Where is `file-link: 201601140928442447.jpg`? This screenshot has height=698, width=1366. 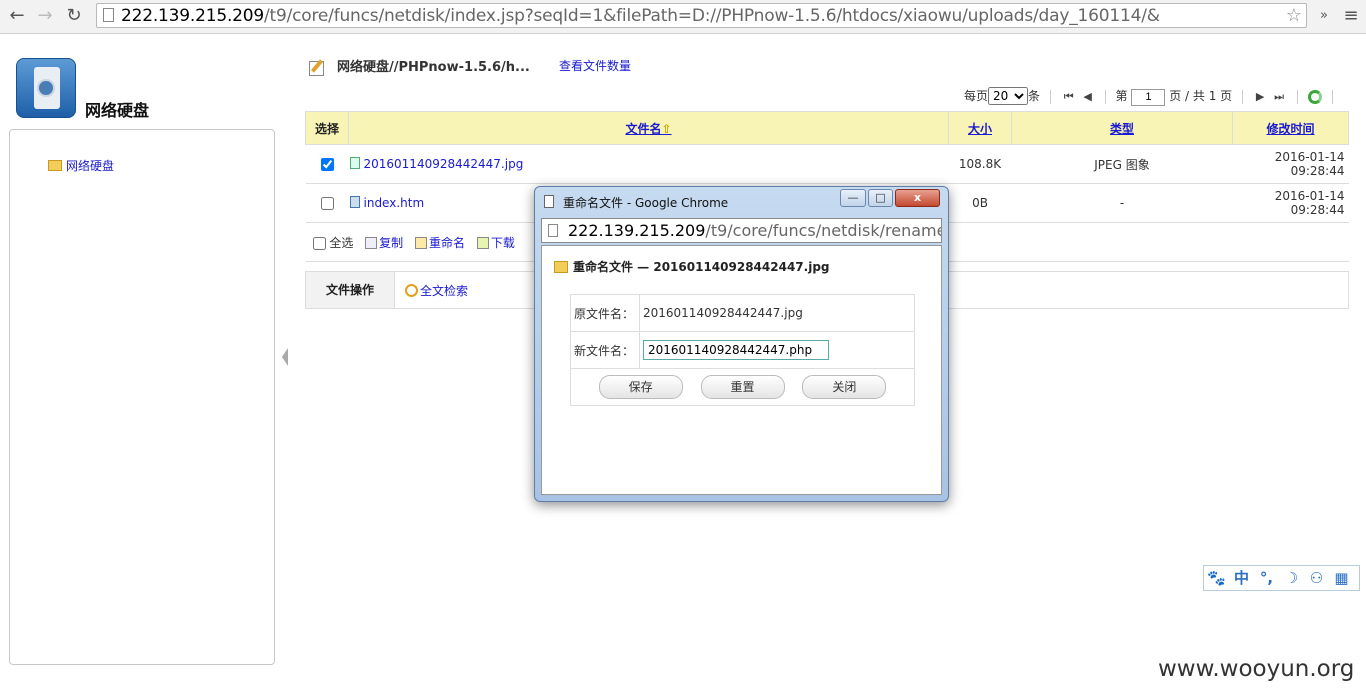 file-link: 201601140928442447.jpg is located at coordinates (444, 164).